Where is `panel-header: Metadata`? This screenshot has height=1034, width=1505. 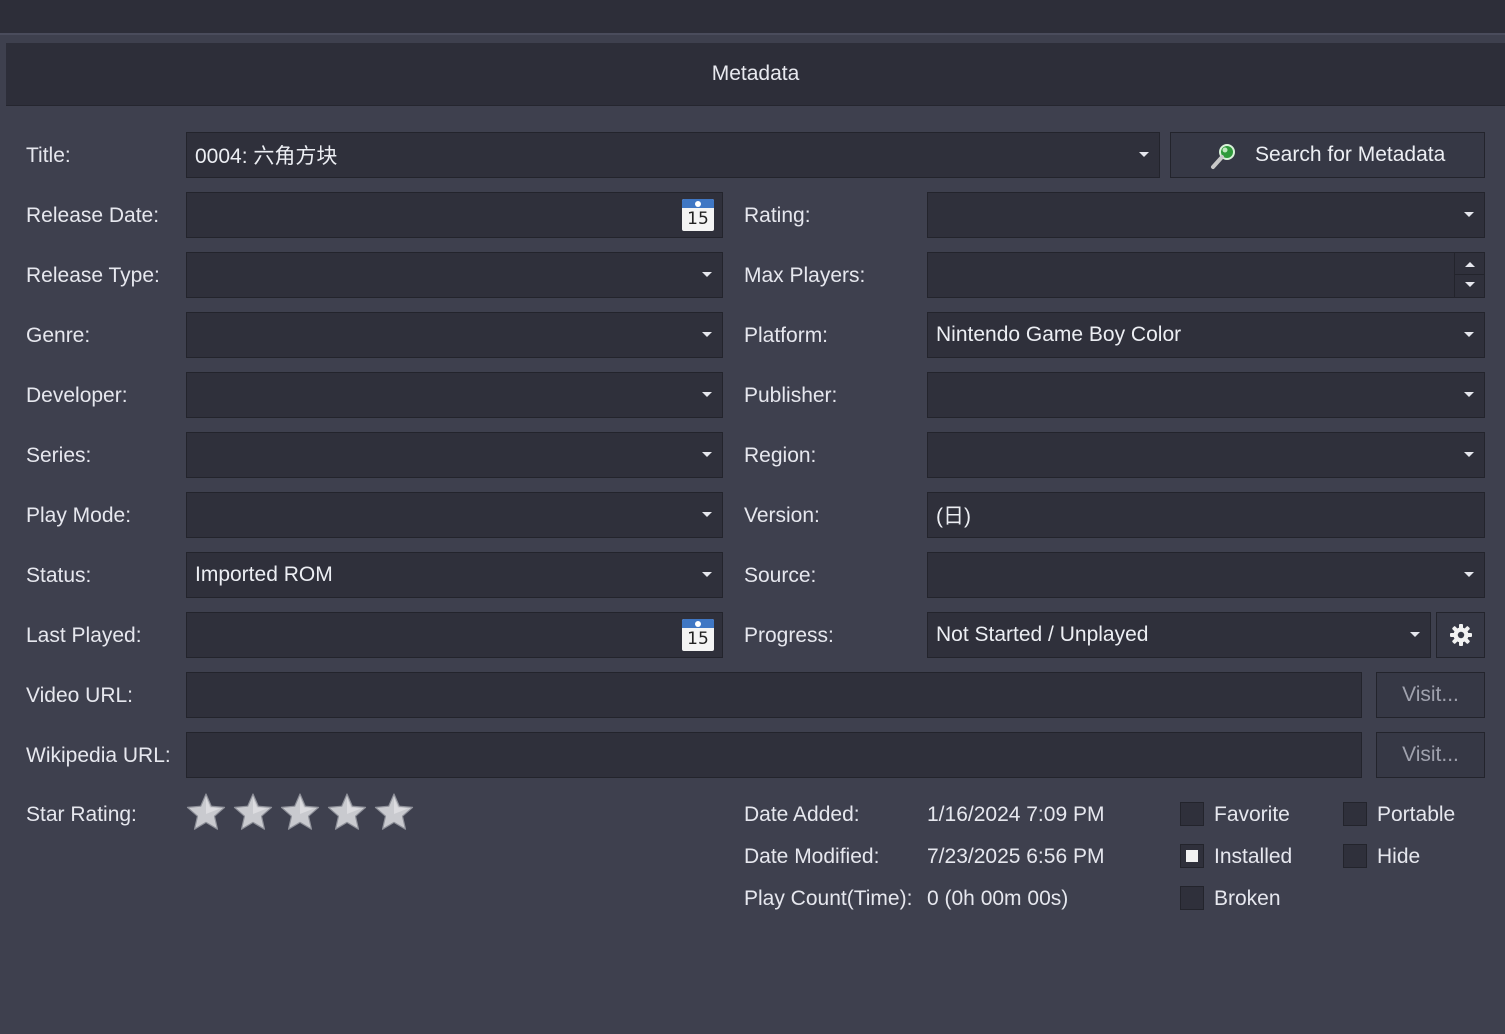 panel-header: Metadata is located at coordinates (755, 74).